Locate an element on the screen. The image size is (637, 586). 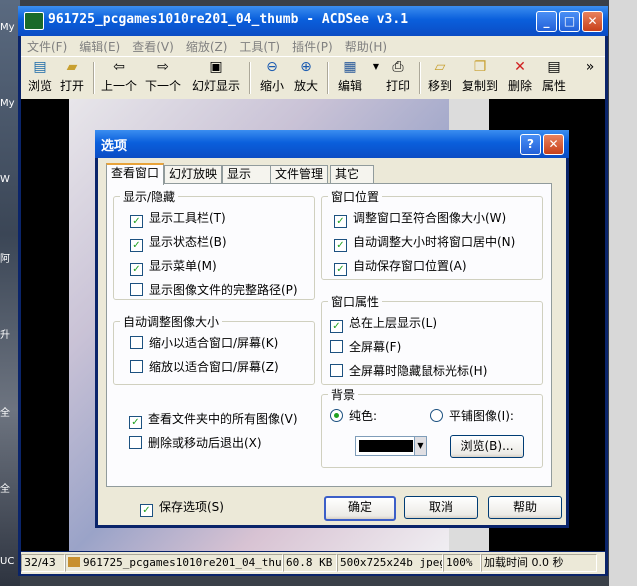
checkbox-label: 全屏幕时隐藏鼠标光标(H) is located at coordinates (418, 371).